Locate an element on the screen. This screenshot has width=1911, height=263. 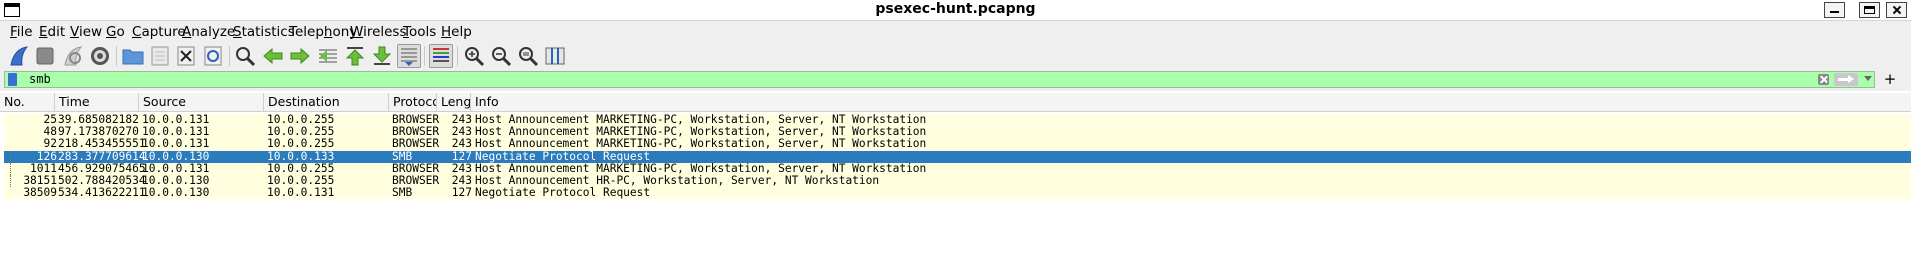
add-filter-button: + is located at coordinates (1890, 79).